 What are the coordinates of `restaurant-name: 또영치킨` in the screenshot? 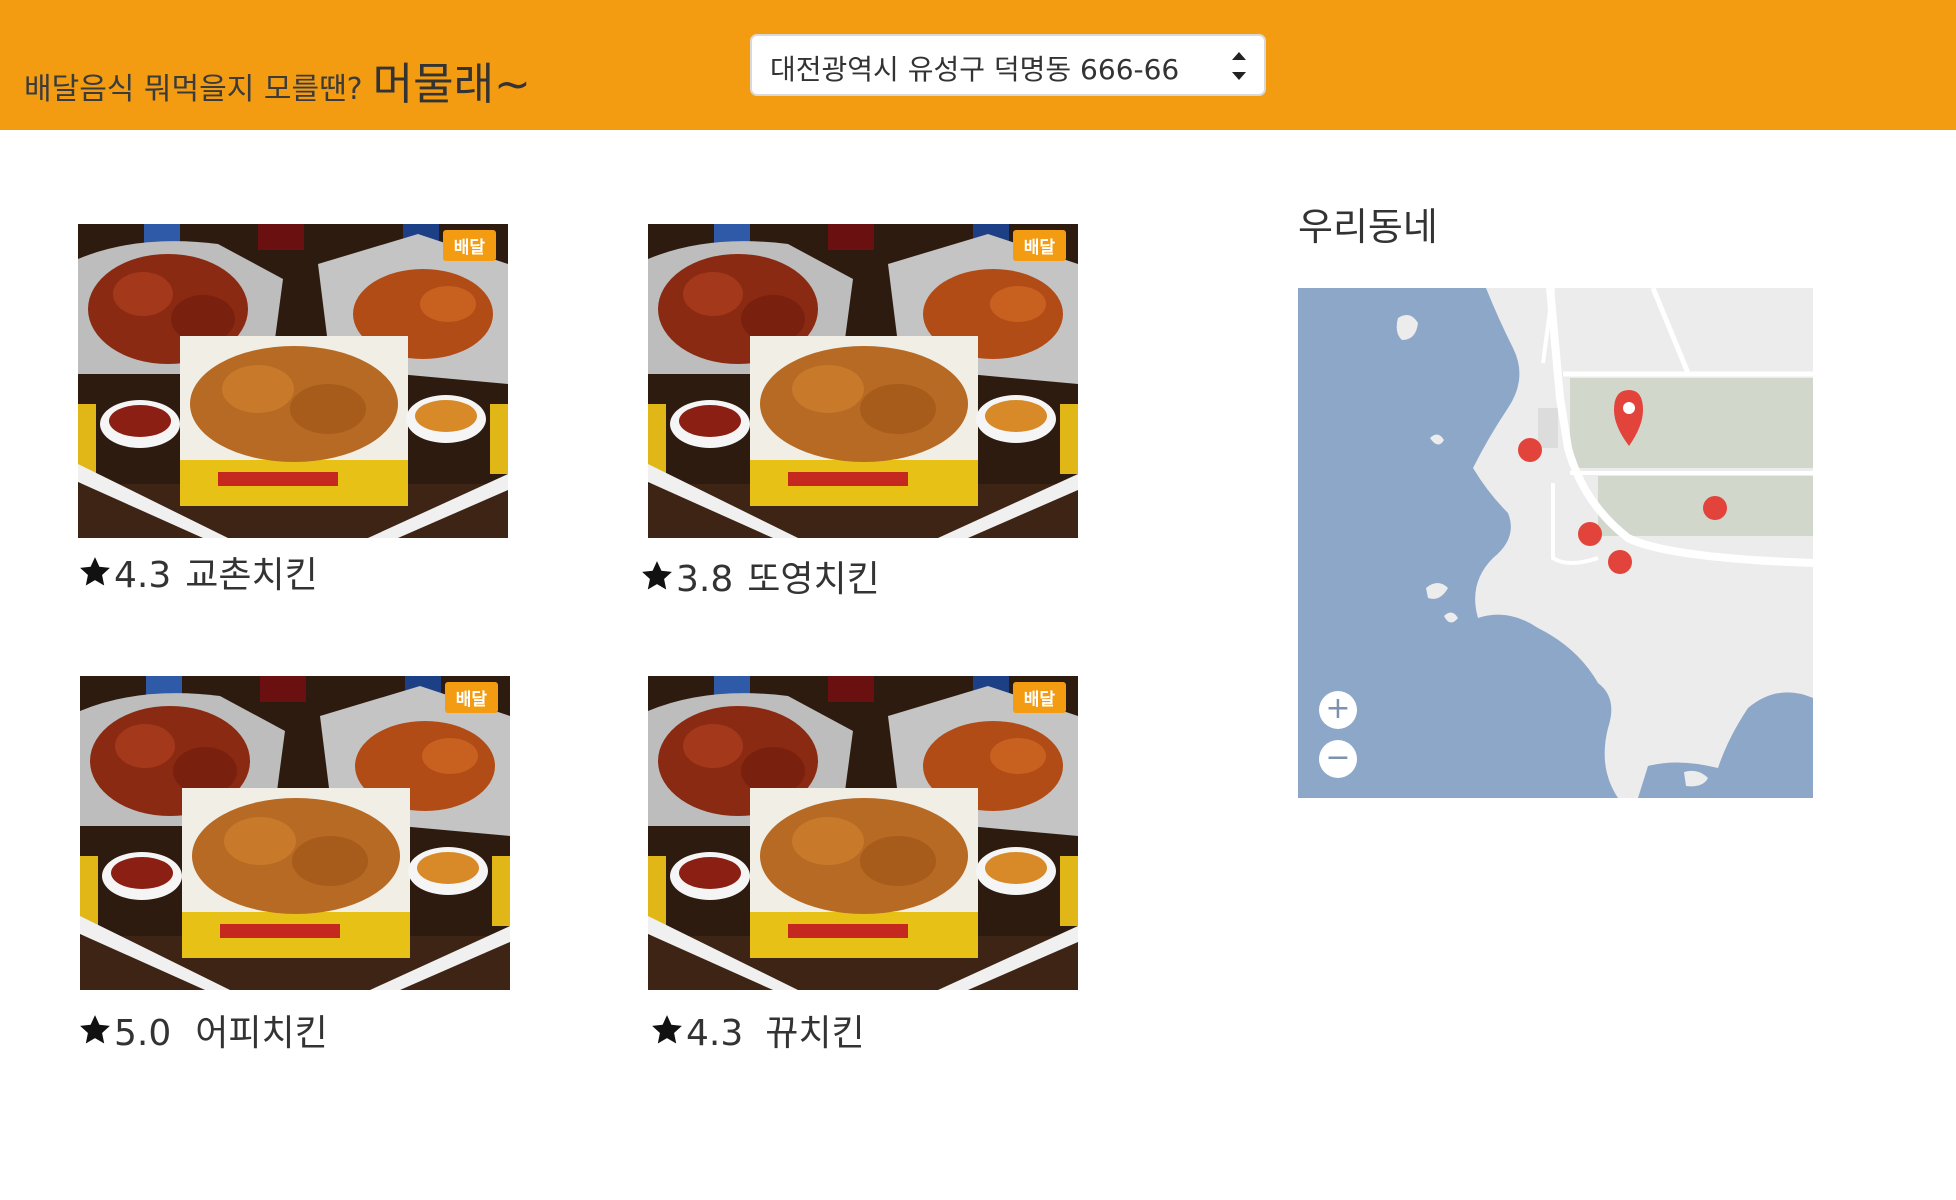 It's located at (813, 579).